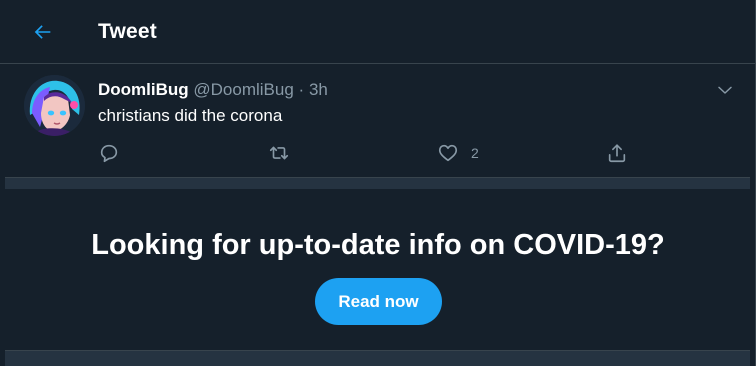 Image resolution: width=756 pixels, height=366 pixels. I want to click on retweet-button, so click(279, 153).